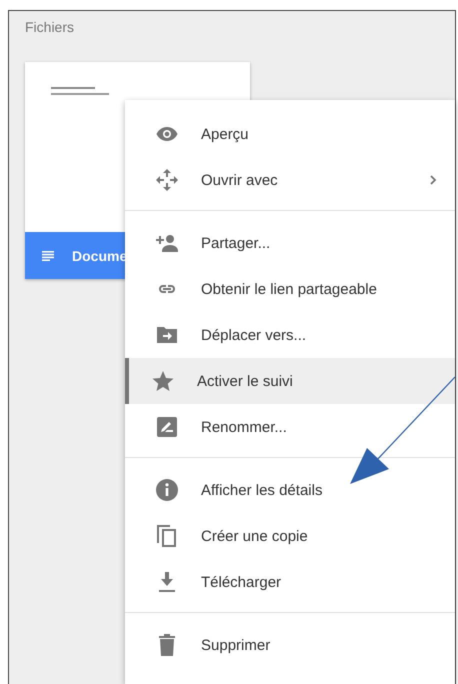 This screenshot has width=458, height=684. What do you see at coordinates (100, 256) in the screenshot?
I see `file-name: Docume` at bounding box center [100, 256].